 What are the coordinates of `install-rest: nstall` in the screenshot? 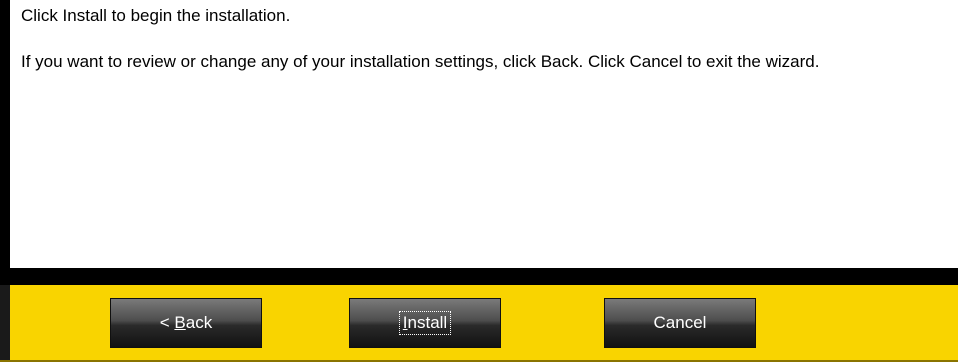 It's located at (427, 322).